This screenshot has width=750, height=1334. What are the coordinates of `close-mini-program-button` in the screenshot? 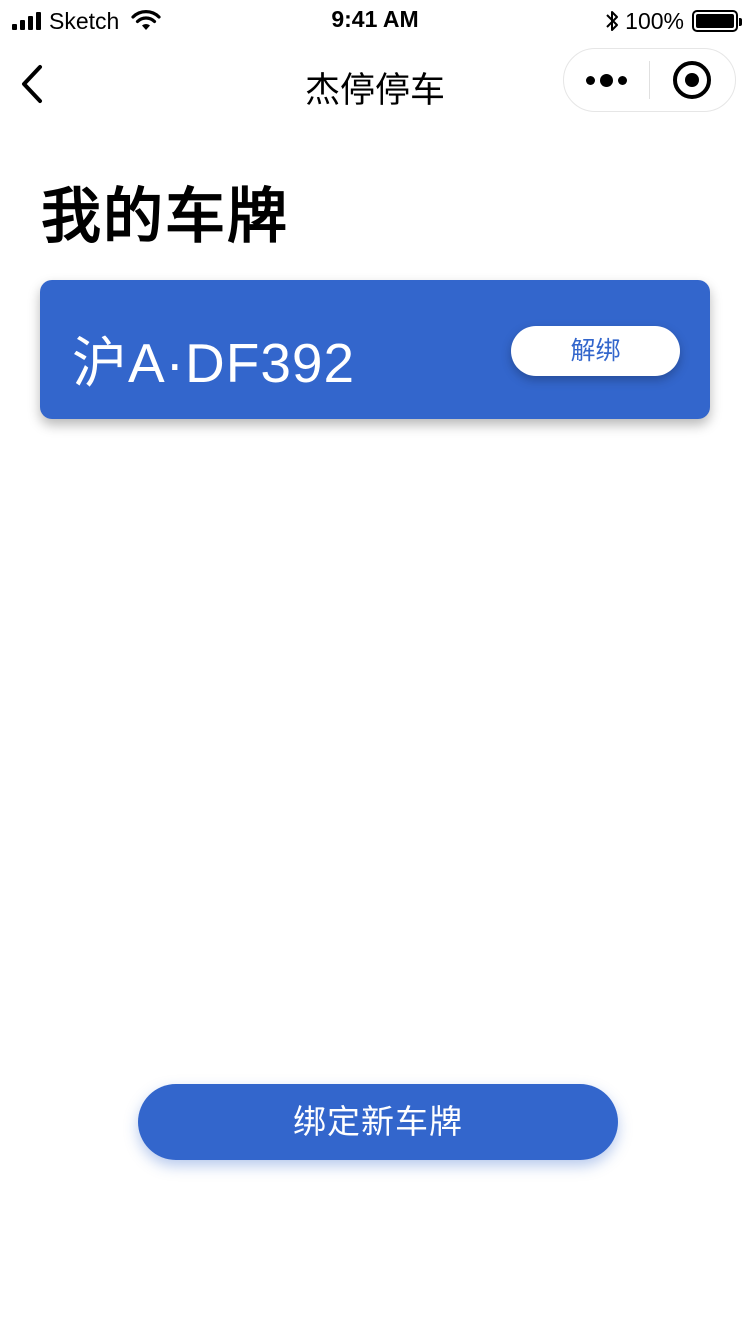 It's located at (692, 80).